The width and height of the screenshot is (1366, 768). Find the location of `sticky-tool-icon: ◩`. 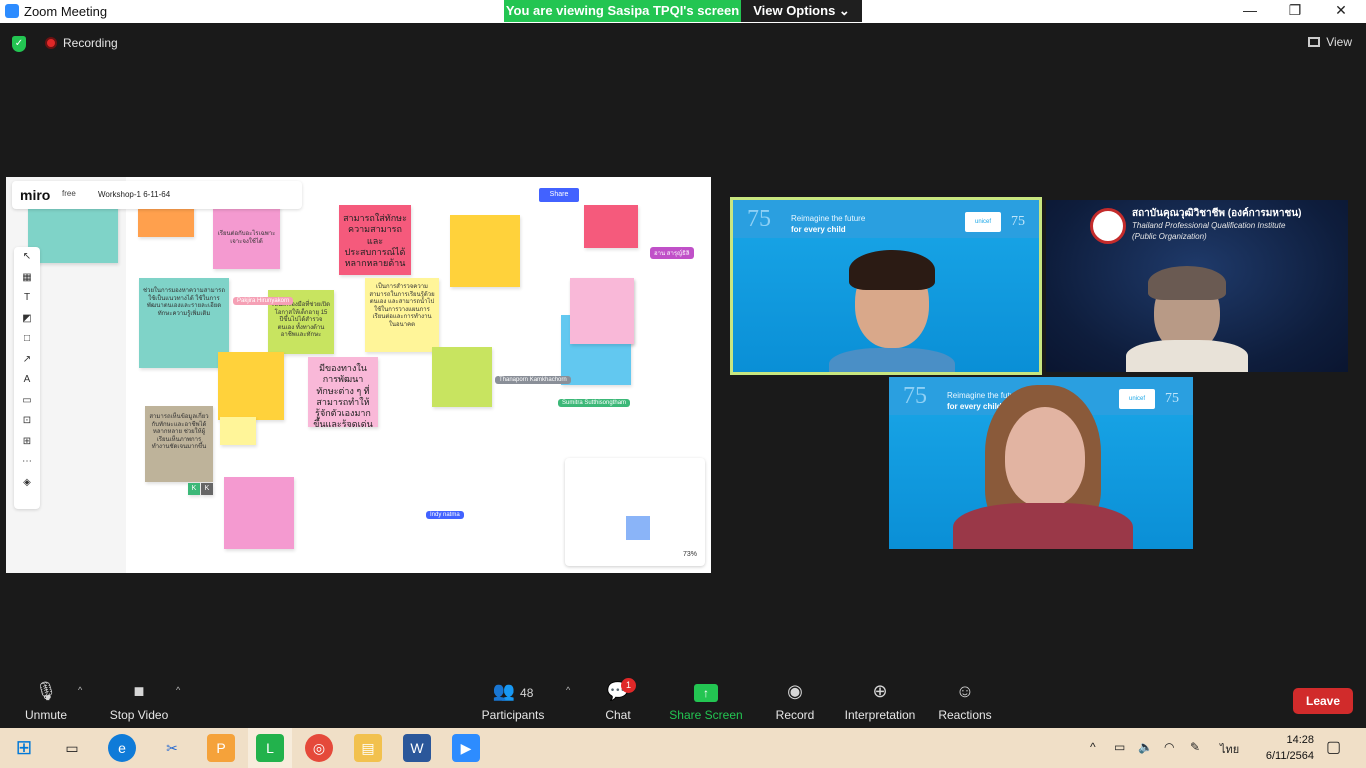

sticky-tool-icon: ◩ is located at coordinates (27, 319).